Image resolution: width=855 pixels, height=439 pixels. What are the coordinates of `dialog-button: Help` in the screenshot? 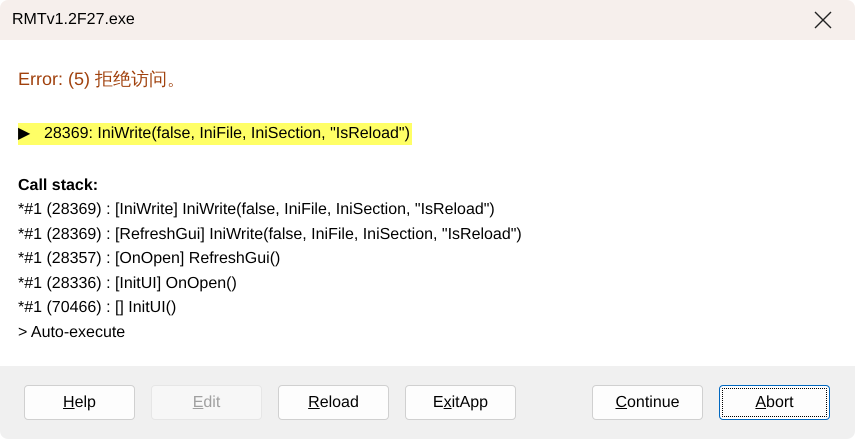 It's located at (79, 402).